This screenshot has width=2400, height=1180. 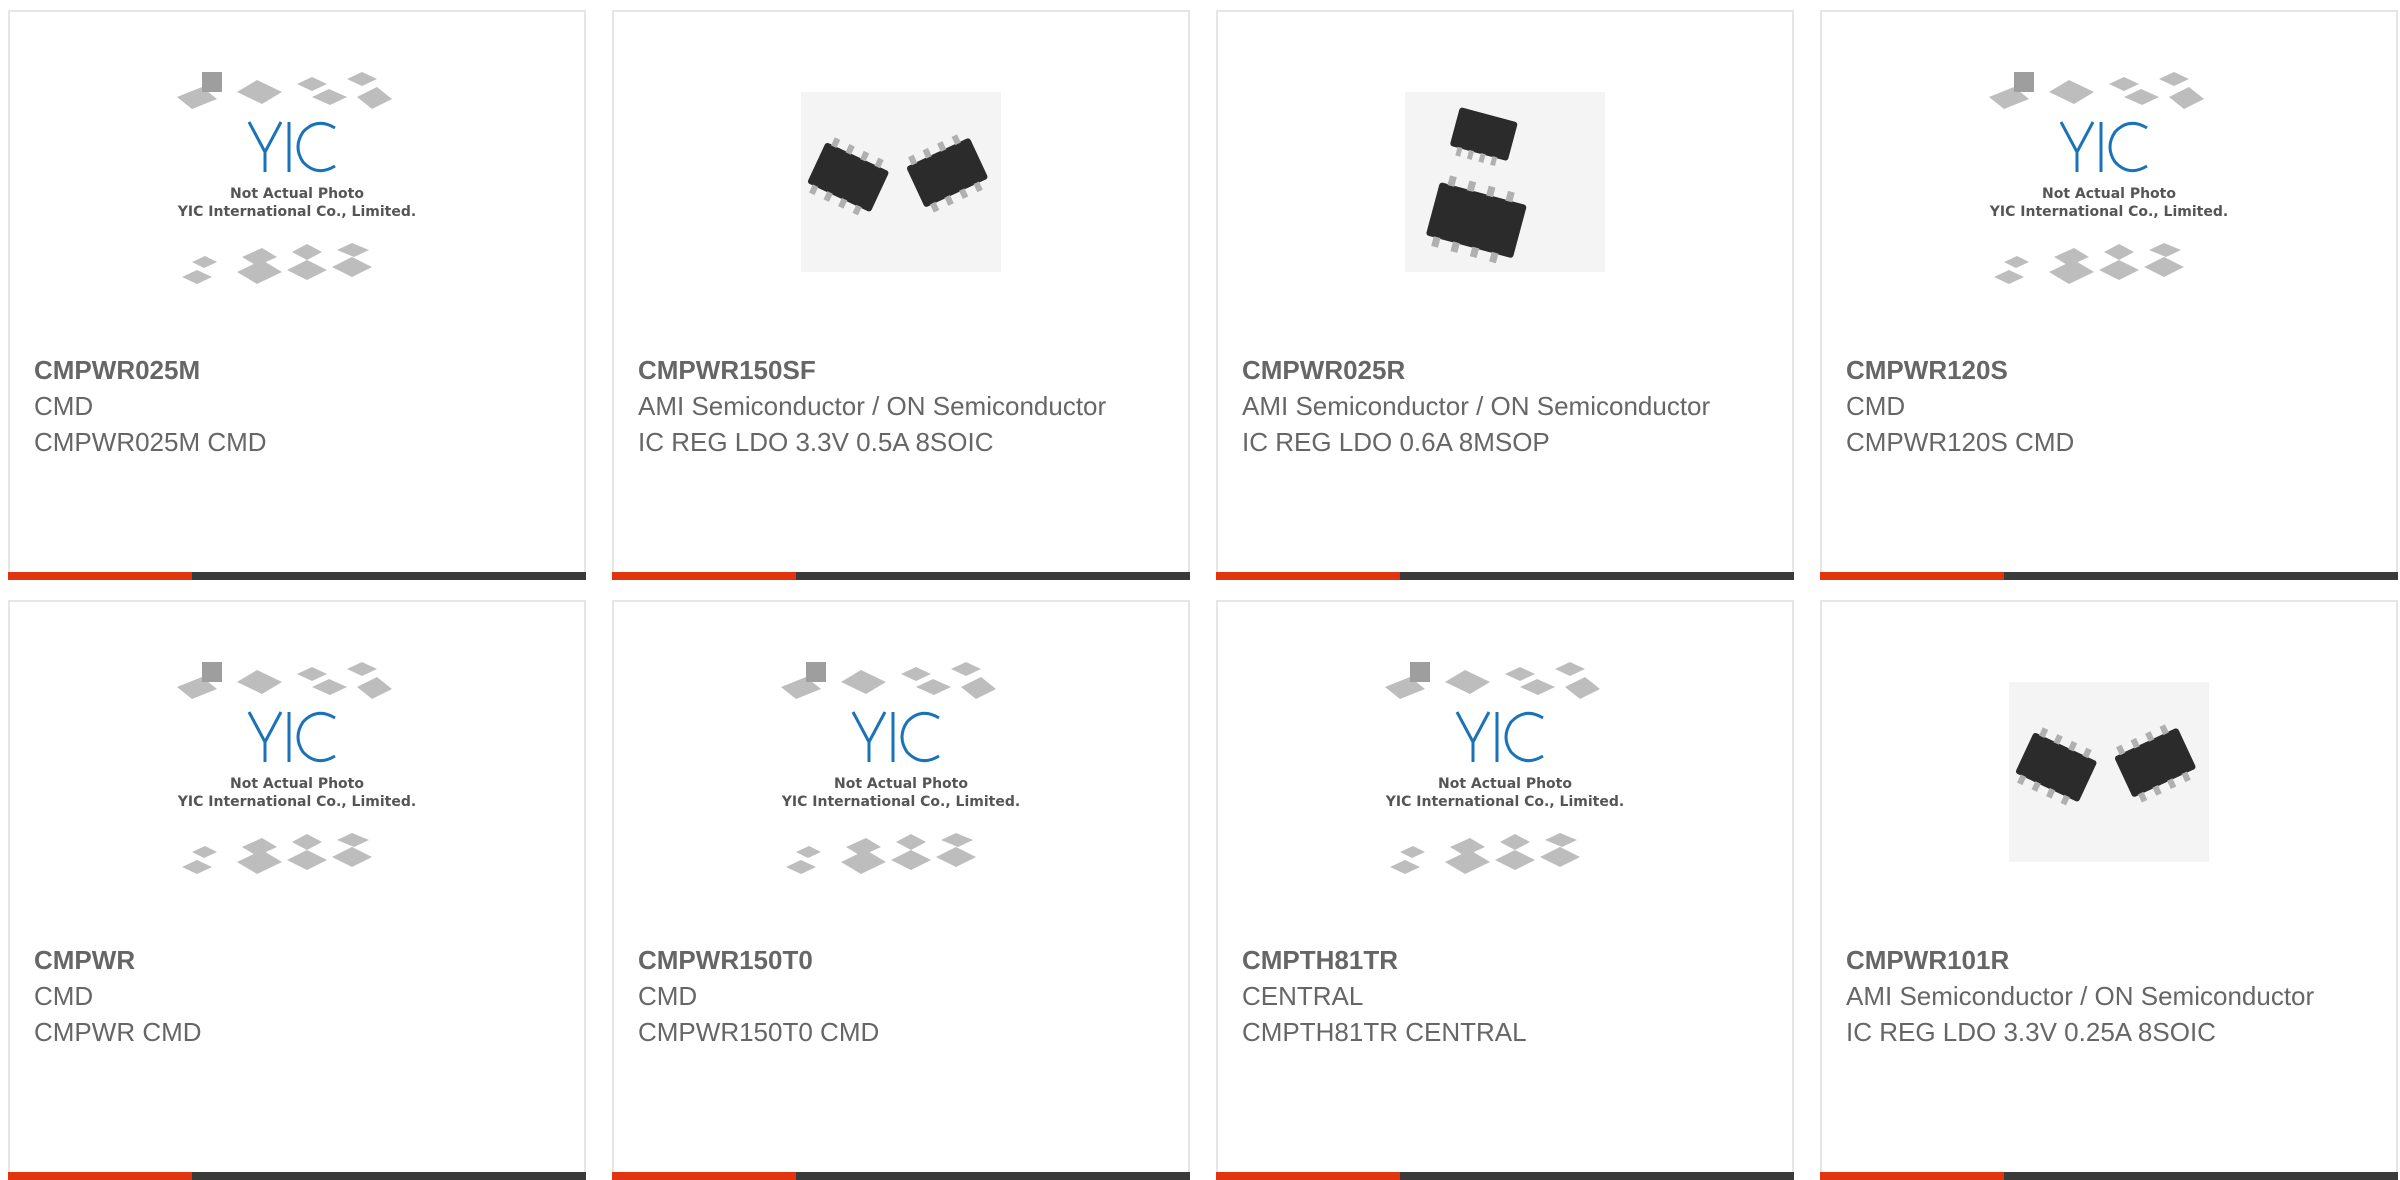 What do you see at coordinates (901, 370) in the screenshot?
I see `part-number: CMPWR150SF` at bounding box center [901, 370].